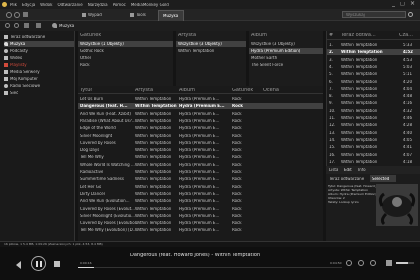 The width and height of the screenshot is (420, 280). Describe the element at coordinates (348, 170) in the screenshot. I see `tab-edit: Edit` at that location.